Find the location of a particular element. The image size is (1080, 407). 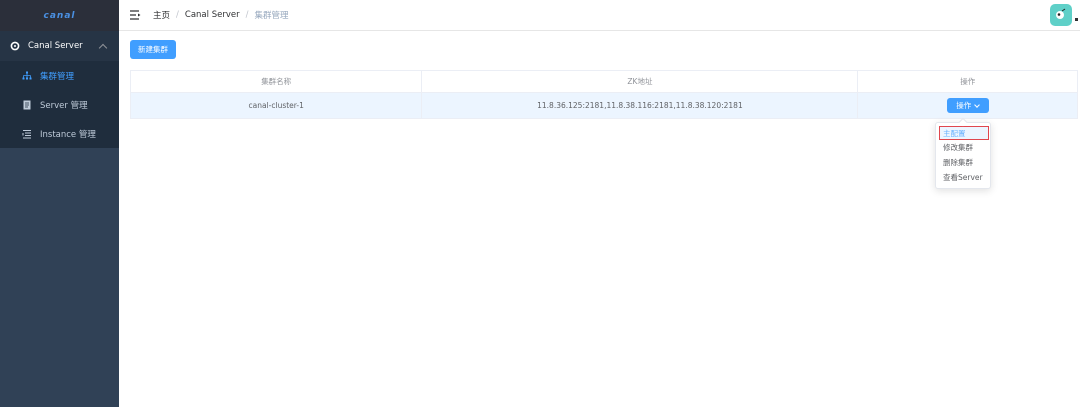

logo: canal is located at coordinates (59, 15).